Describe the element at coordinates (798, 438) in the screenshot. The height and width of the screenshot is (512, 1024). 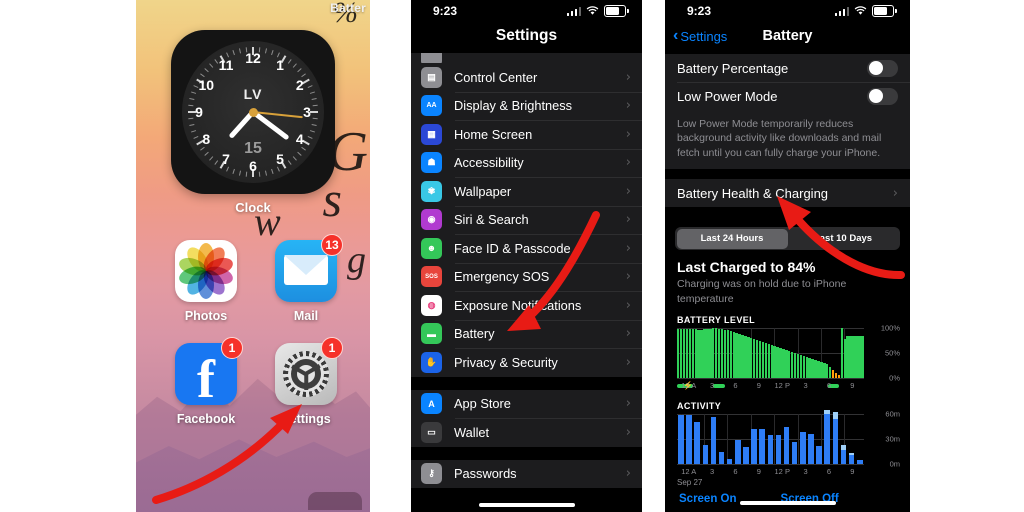
I see `gridline-vertical` at that location.